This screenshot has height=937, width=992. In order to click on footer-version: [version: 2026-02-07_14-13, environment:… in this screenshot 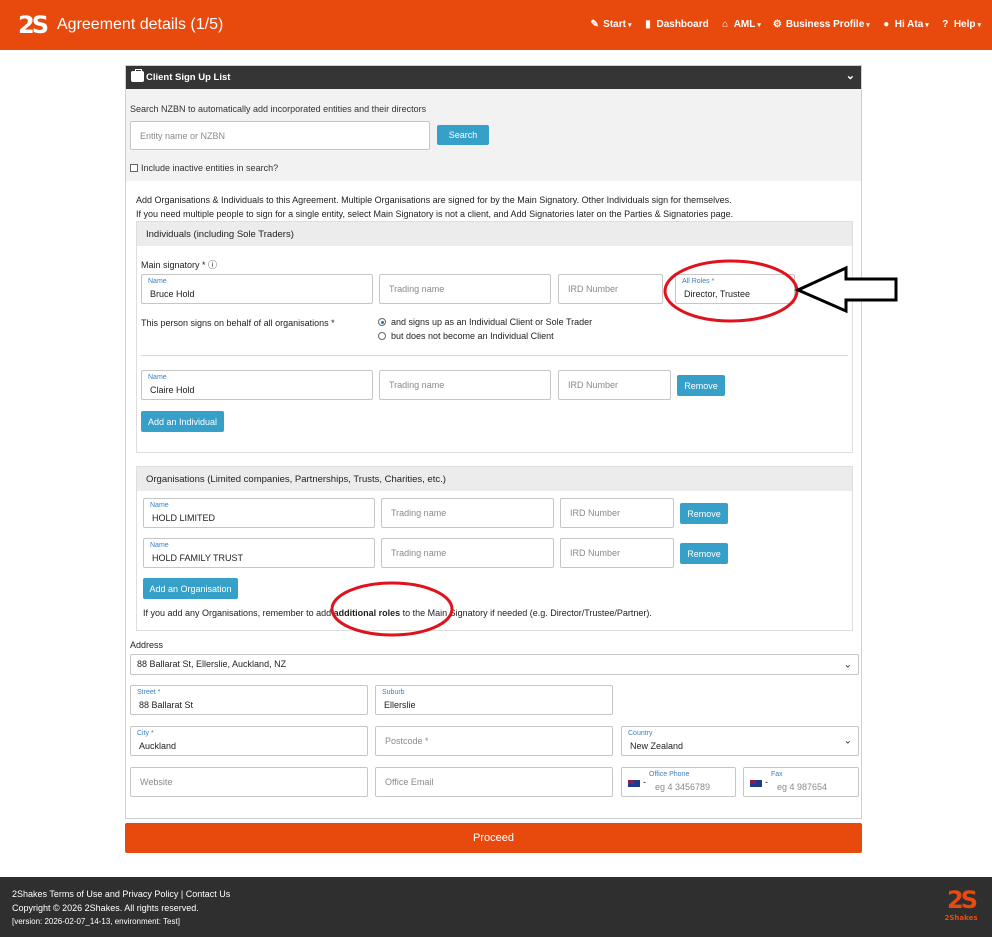, I will do `click(96, 921)`.